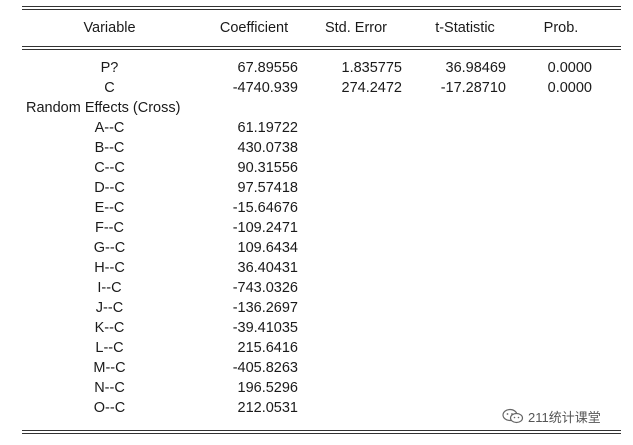 The image size is (633, 445). What do you see at coordinates (265, 208) in the screenshot?
I see `effect-row-coefficient: -15.64676` at bounding box center [265, 208].